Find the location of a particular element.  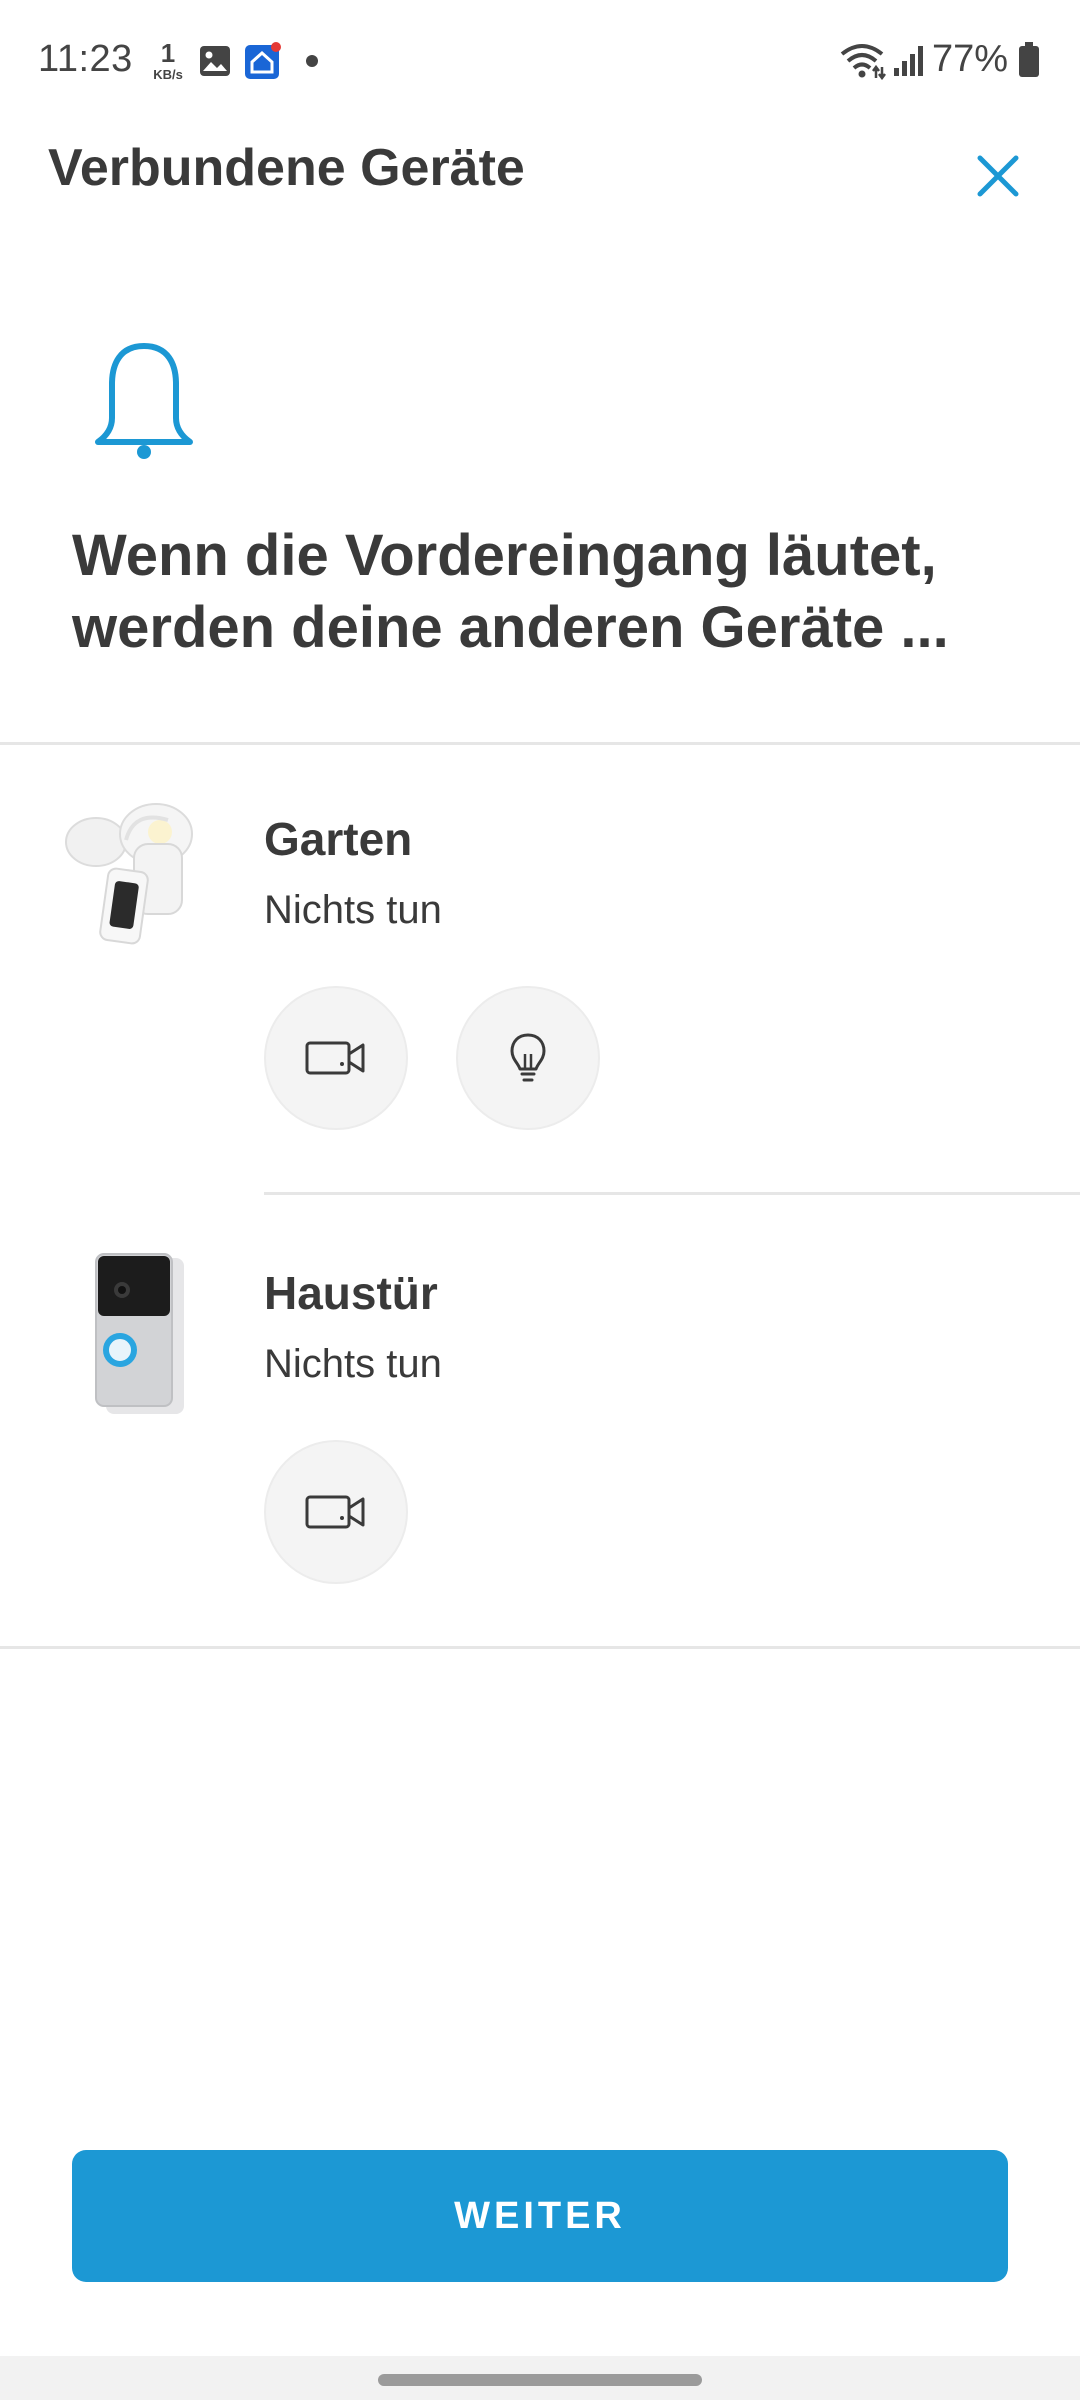

status-bar: 11:23 1 KB/s 77% is located at coordinates (540, 60).